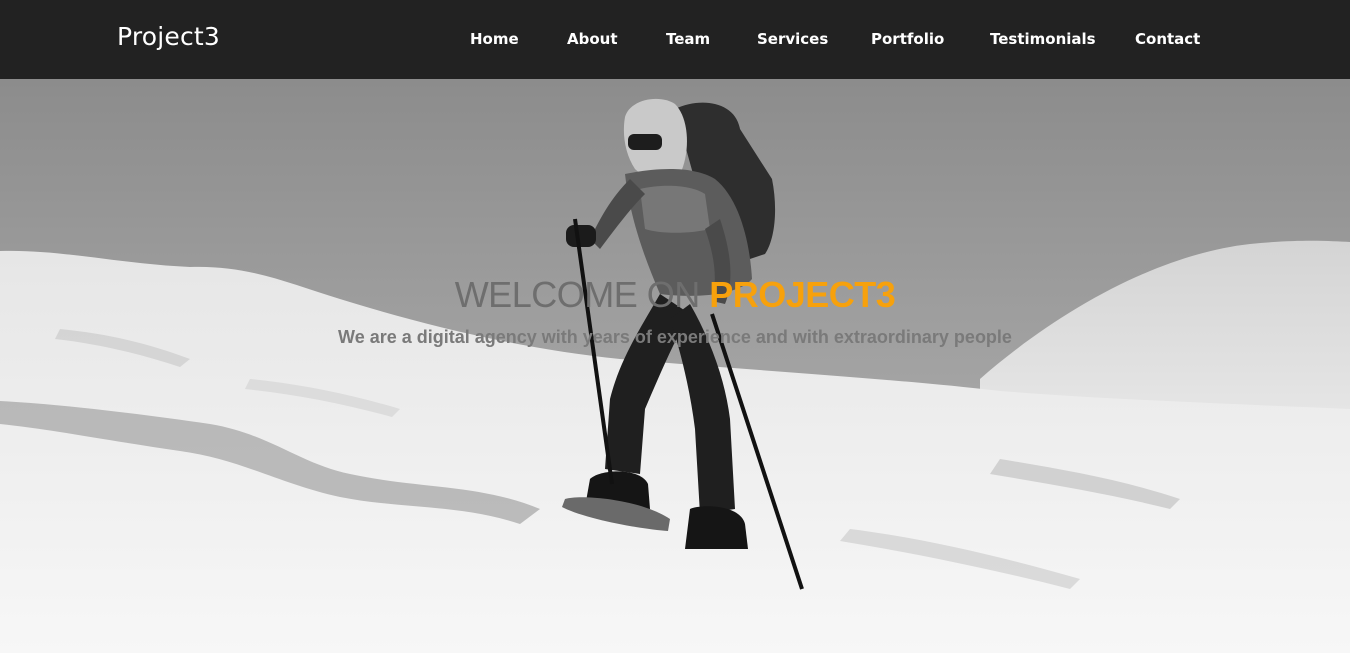 Image resolution: width=1350 pixels, height=653 pixels. I want to click on nav-link-testimonials: Testimonials, so click(1043, 39).